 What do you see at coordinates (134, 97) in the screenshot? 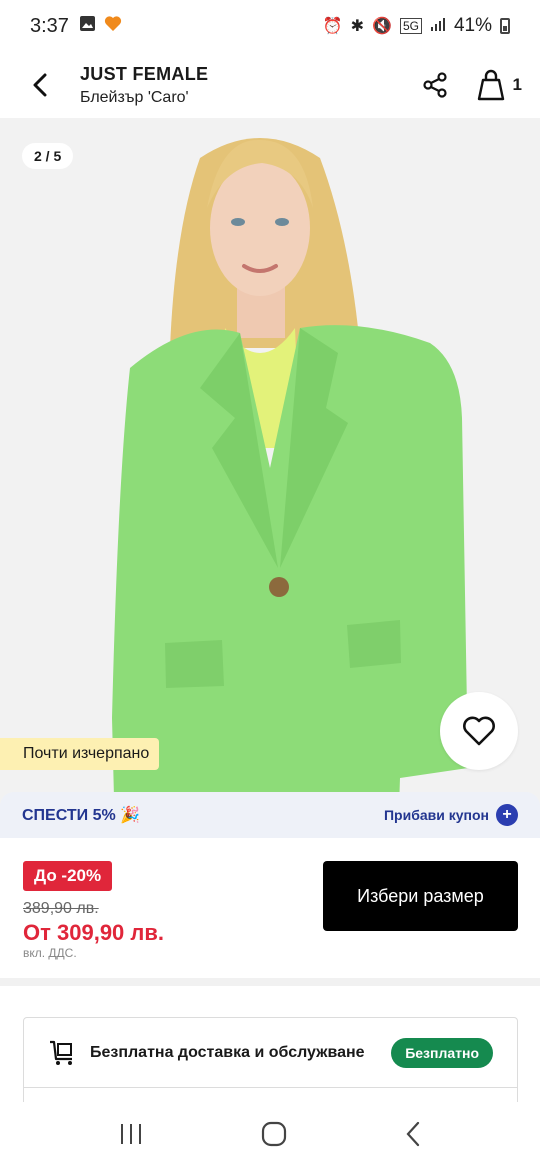
I see `product-name: Блейзър 'Caro'` at bounding box center [134, 97].